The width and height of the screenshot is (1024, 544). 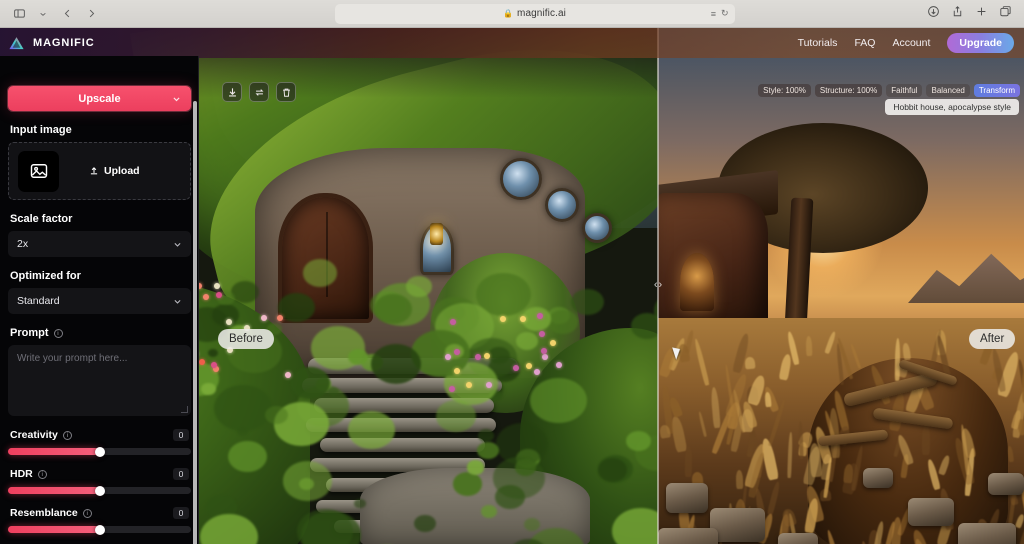 I want to click on slider-label: HDR i, so click(x=28, y=474).